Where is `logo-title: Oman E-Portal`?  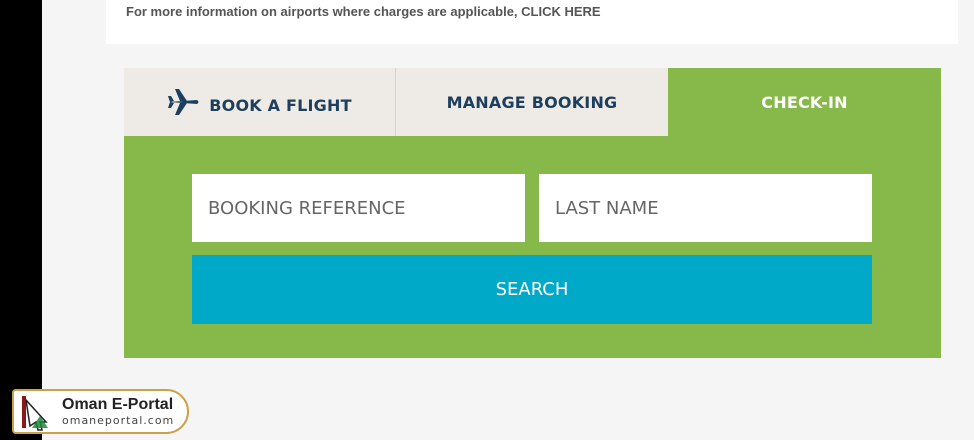 logo-title: Oman E-Portal is located at coordinates (118, 404).